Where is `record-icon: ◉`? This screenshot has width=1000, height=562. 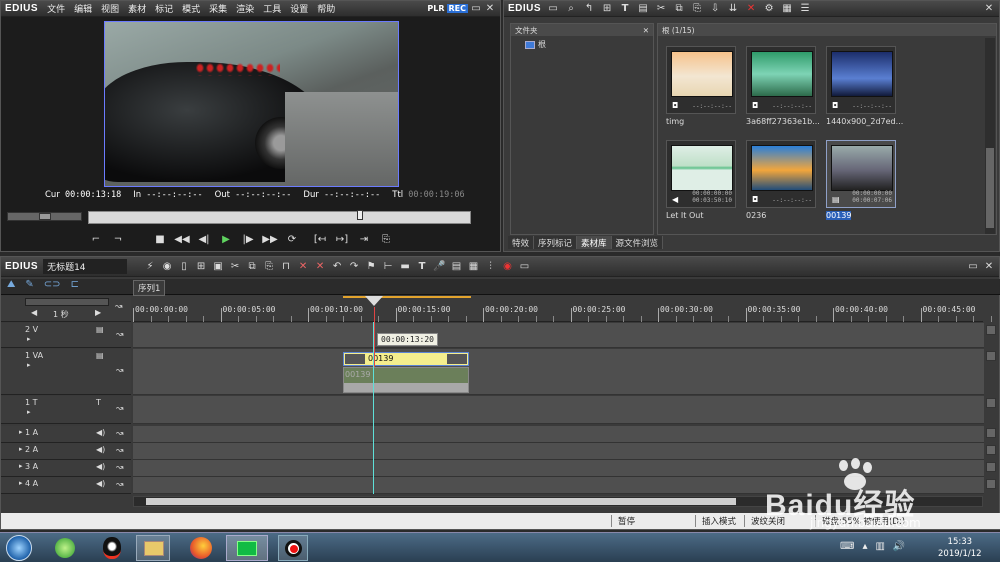
record-icon: ◉ is located at coordinates (508, 267).